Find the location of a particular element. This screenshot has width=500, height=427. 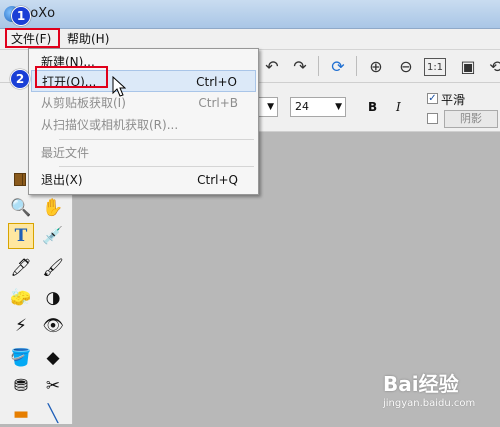

magic-wand-icon: ⚡ is located at coordinates (21, 326).